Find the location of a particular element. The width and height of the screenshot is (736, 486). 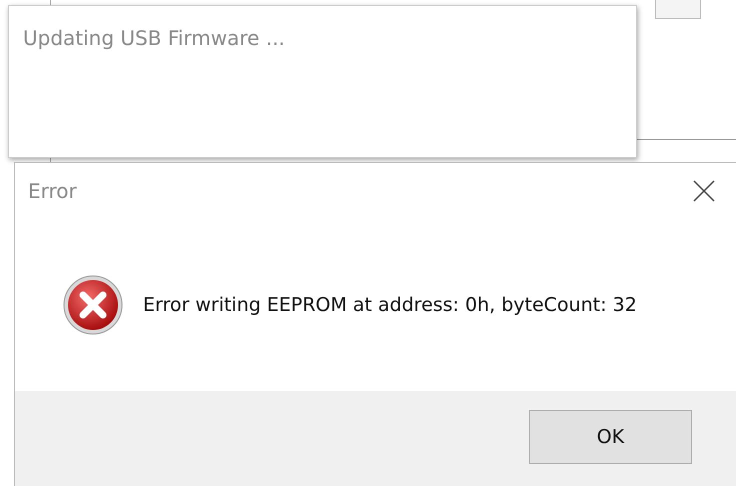

ok-button: OK is located at coordinates (610, 437).